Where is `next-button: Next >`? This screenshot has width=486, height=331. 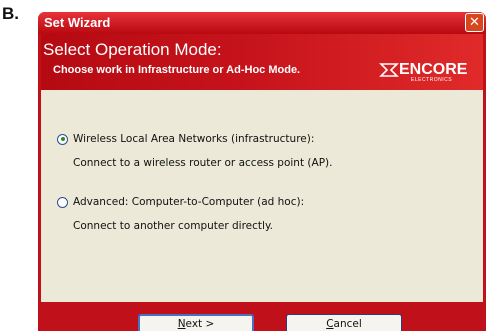
next-button: Next > is located at coordinates (196, 322).